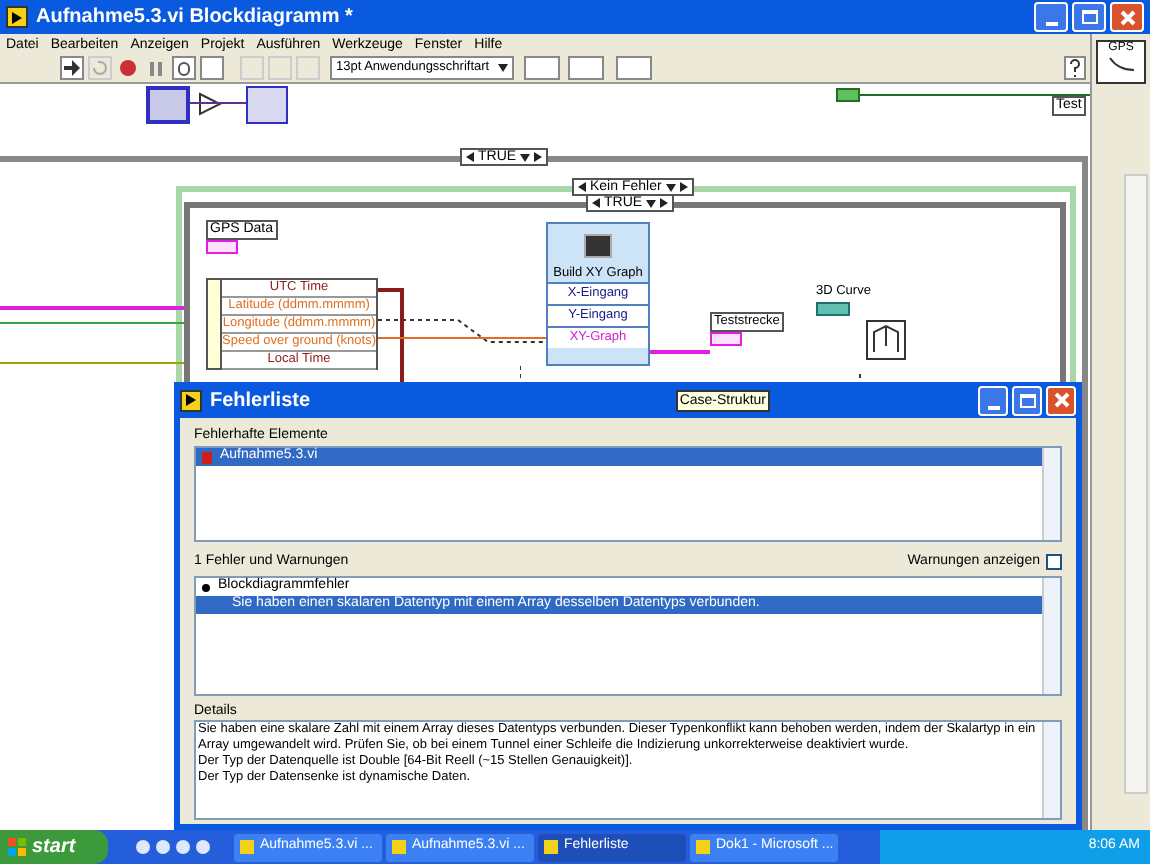  I want to click on subvi-node, so click(168, 105).